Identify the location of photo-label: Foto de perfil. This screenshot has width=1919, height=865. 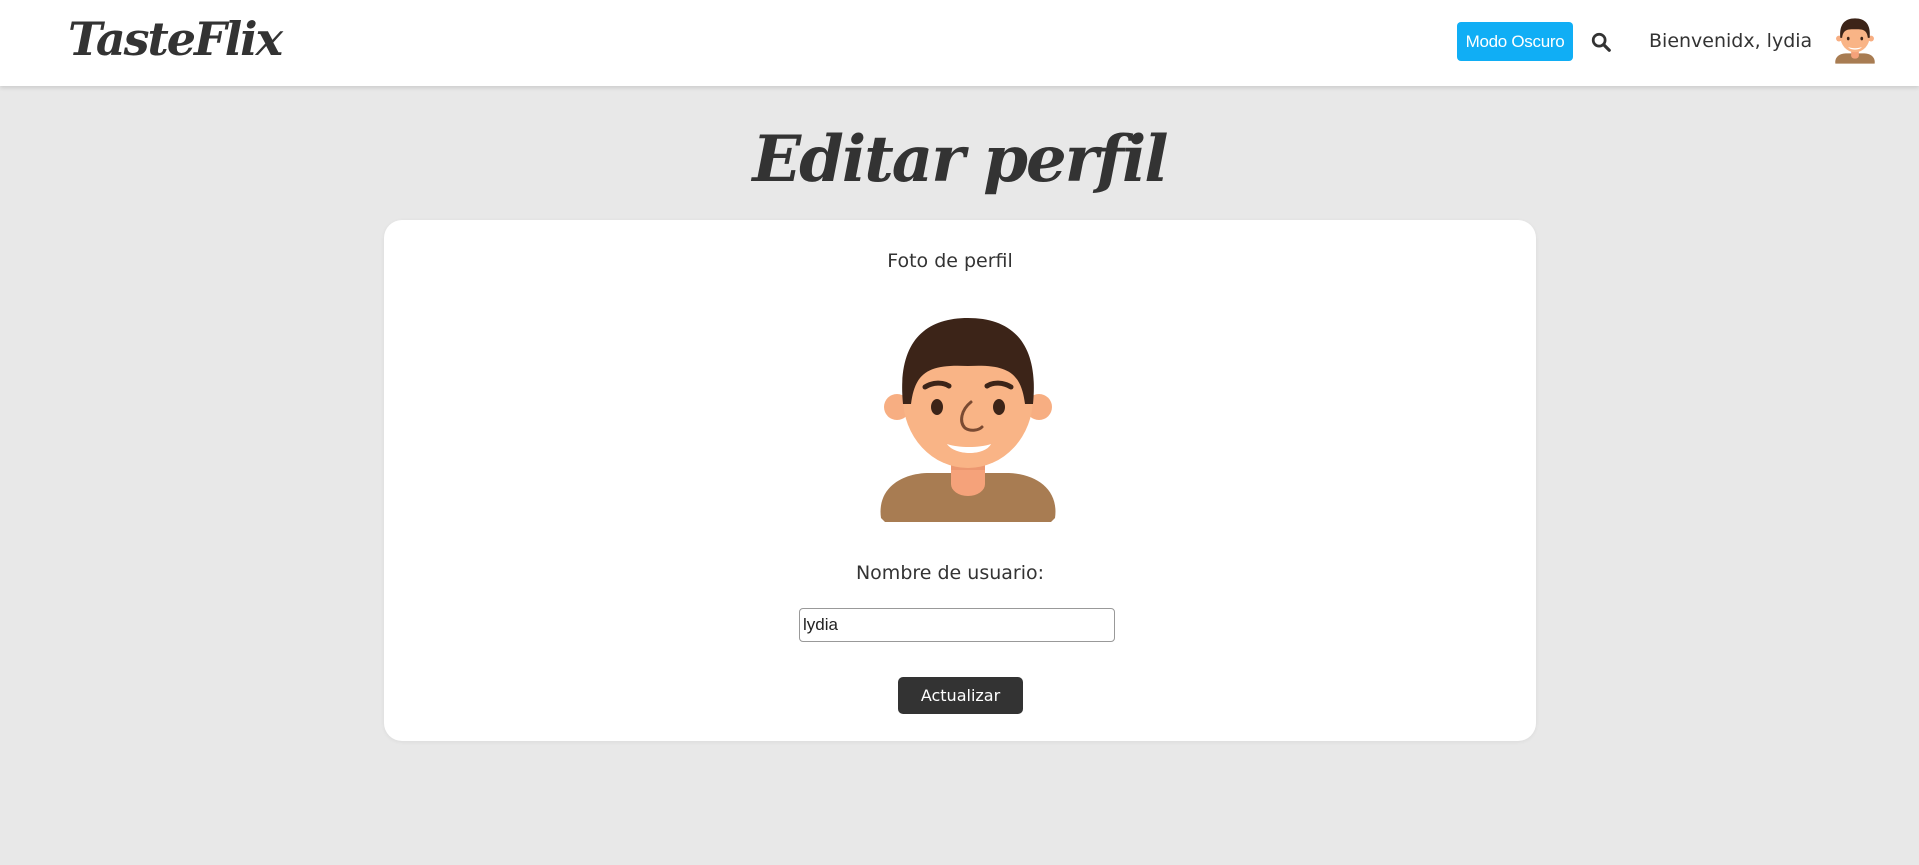
(950, 261).